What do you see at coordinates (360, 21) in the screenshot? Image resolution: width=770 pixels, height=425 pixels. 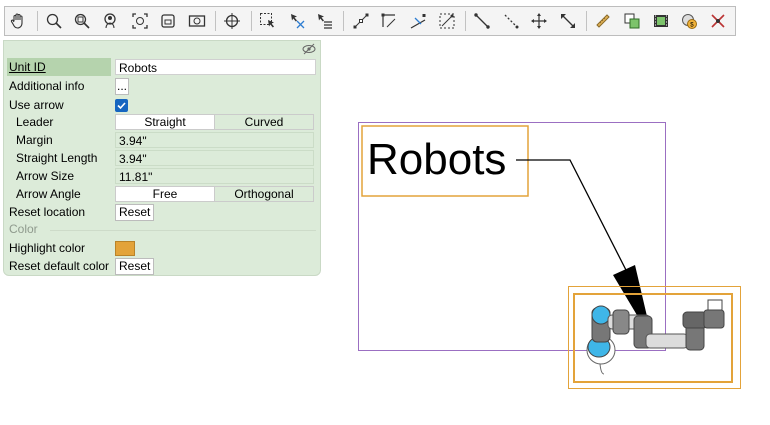 I see `snap-points-icon` at bounding box center [360, 21].